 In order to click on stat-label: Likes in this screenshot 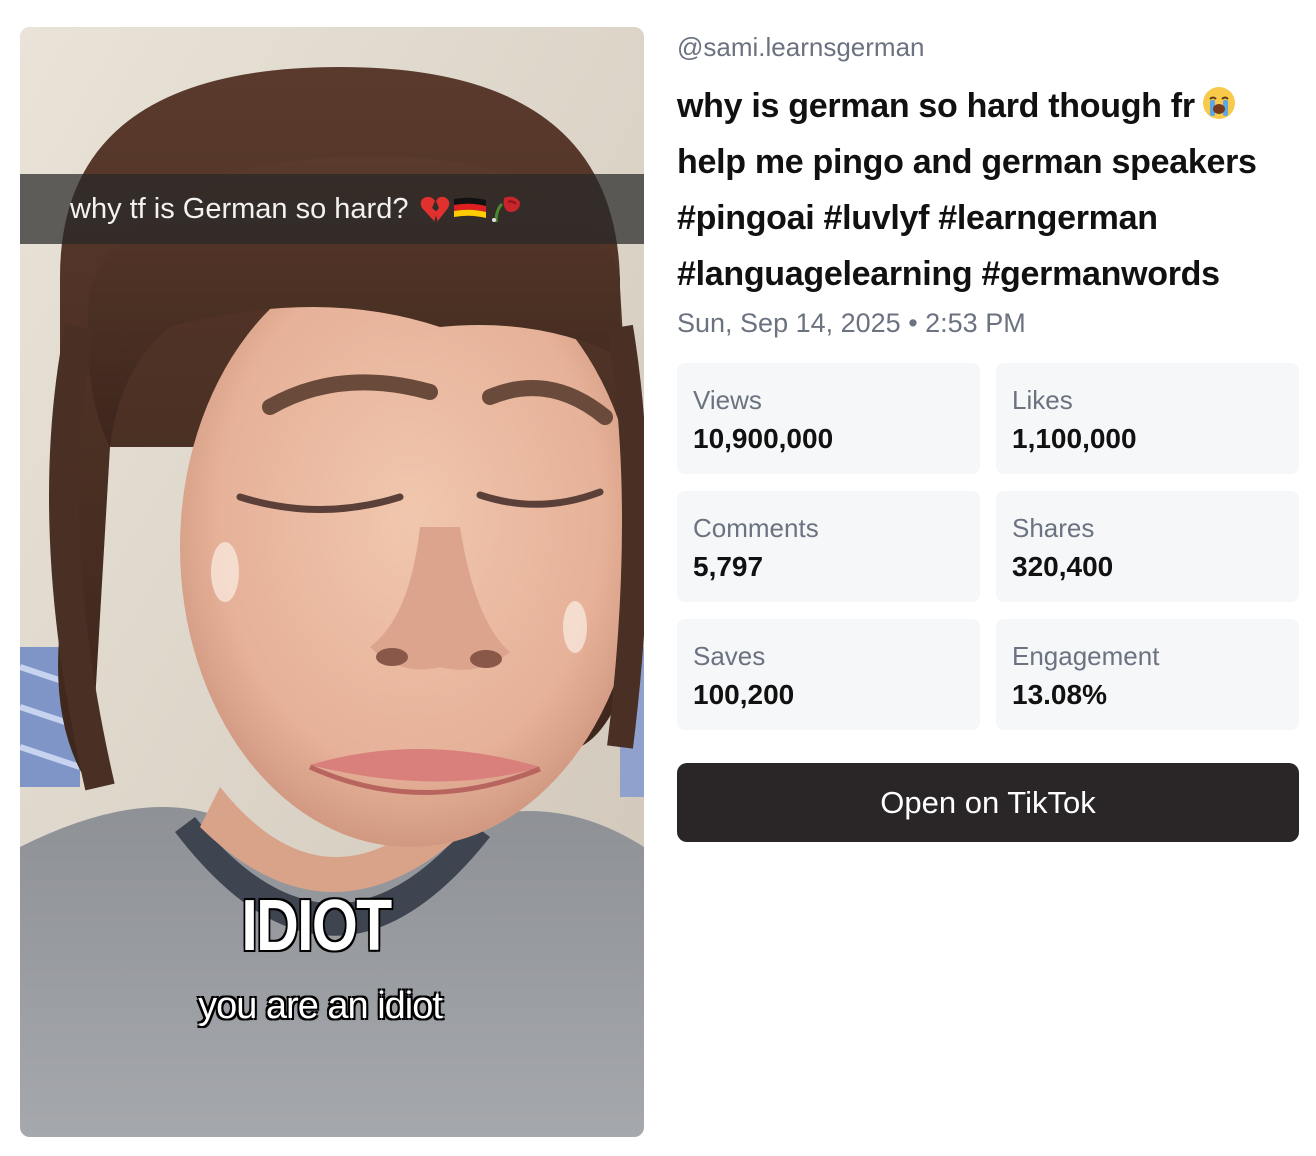, I will do `click(1042, 400)`.